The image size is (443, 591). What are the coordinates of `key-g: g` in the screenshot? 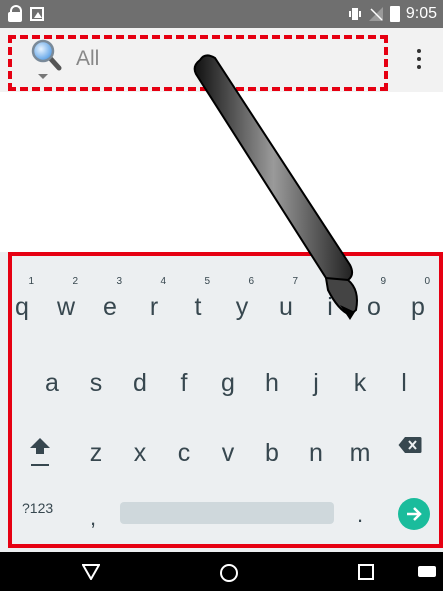 It's located at (228, 383).